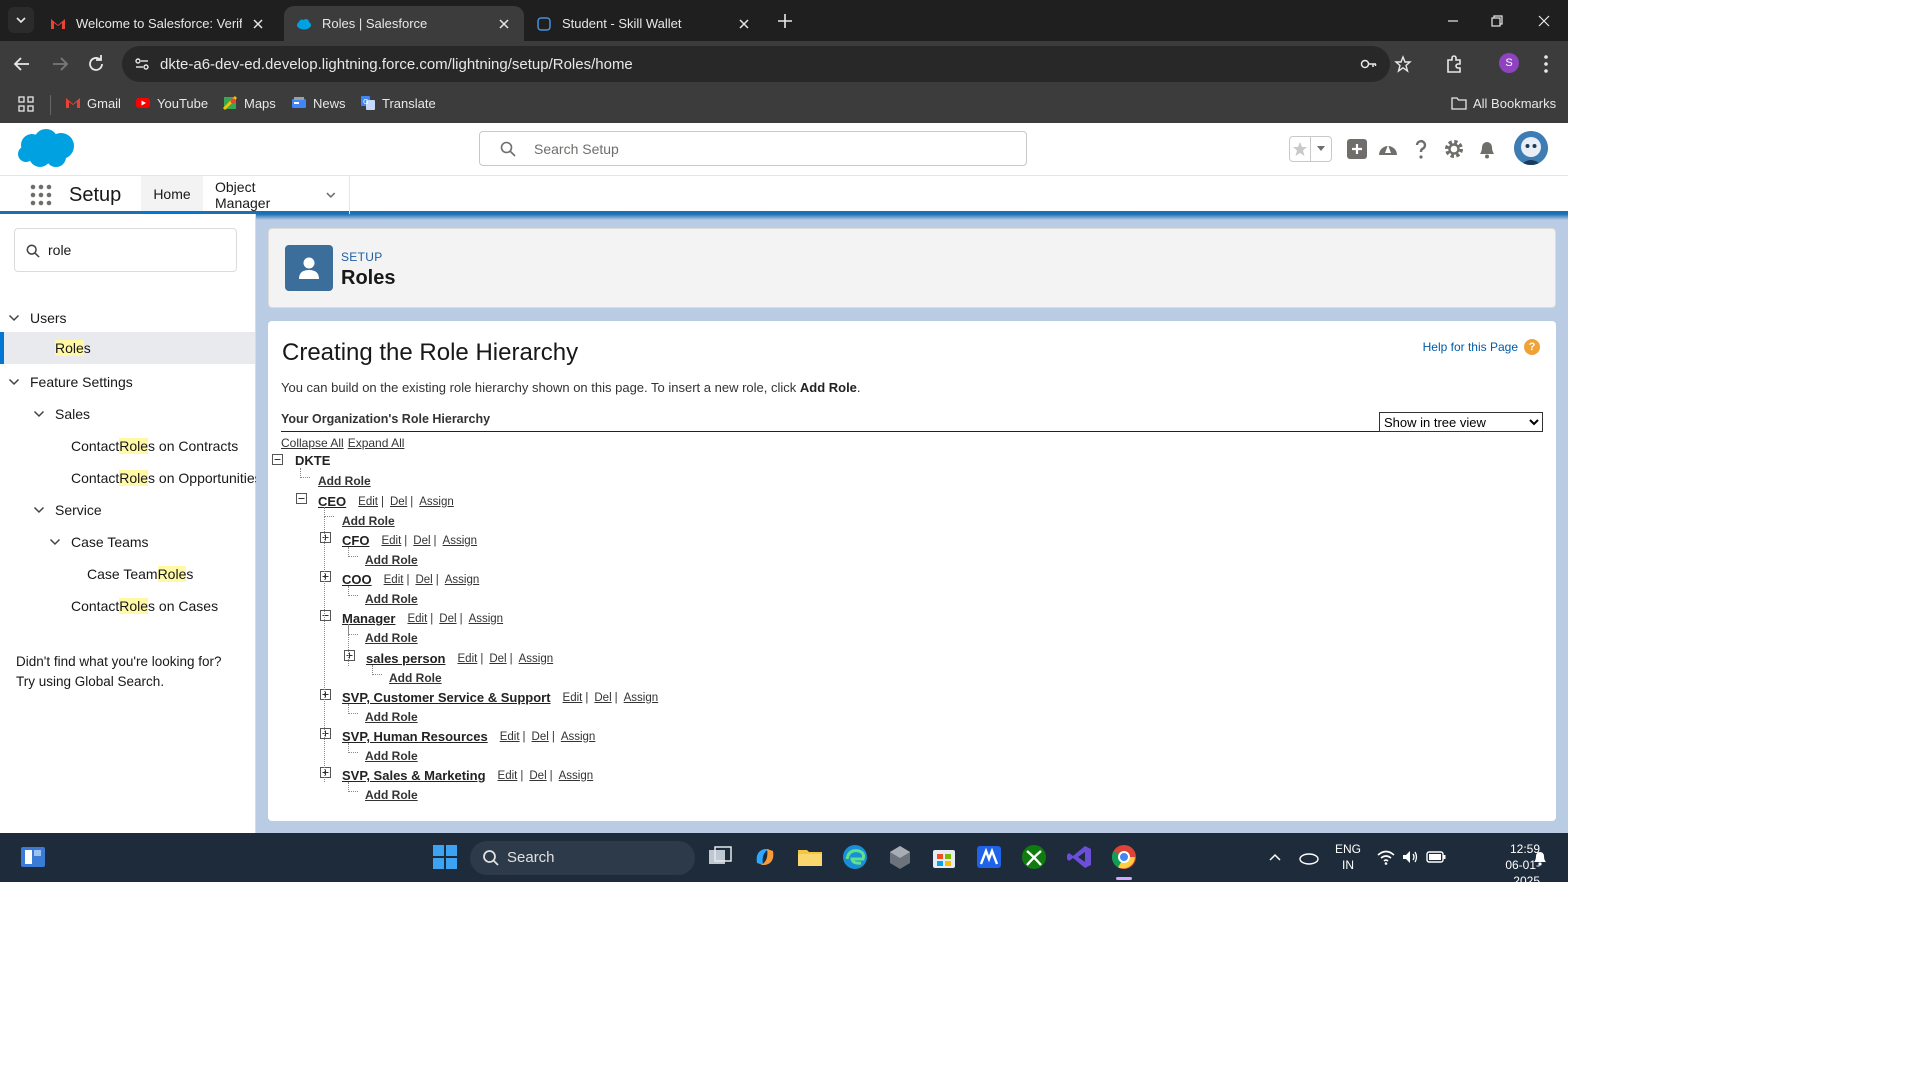  I want to click on sidebar-item-case-team-roles: Case Team Role s, so click(140, 574).